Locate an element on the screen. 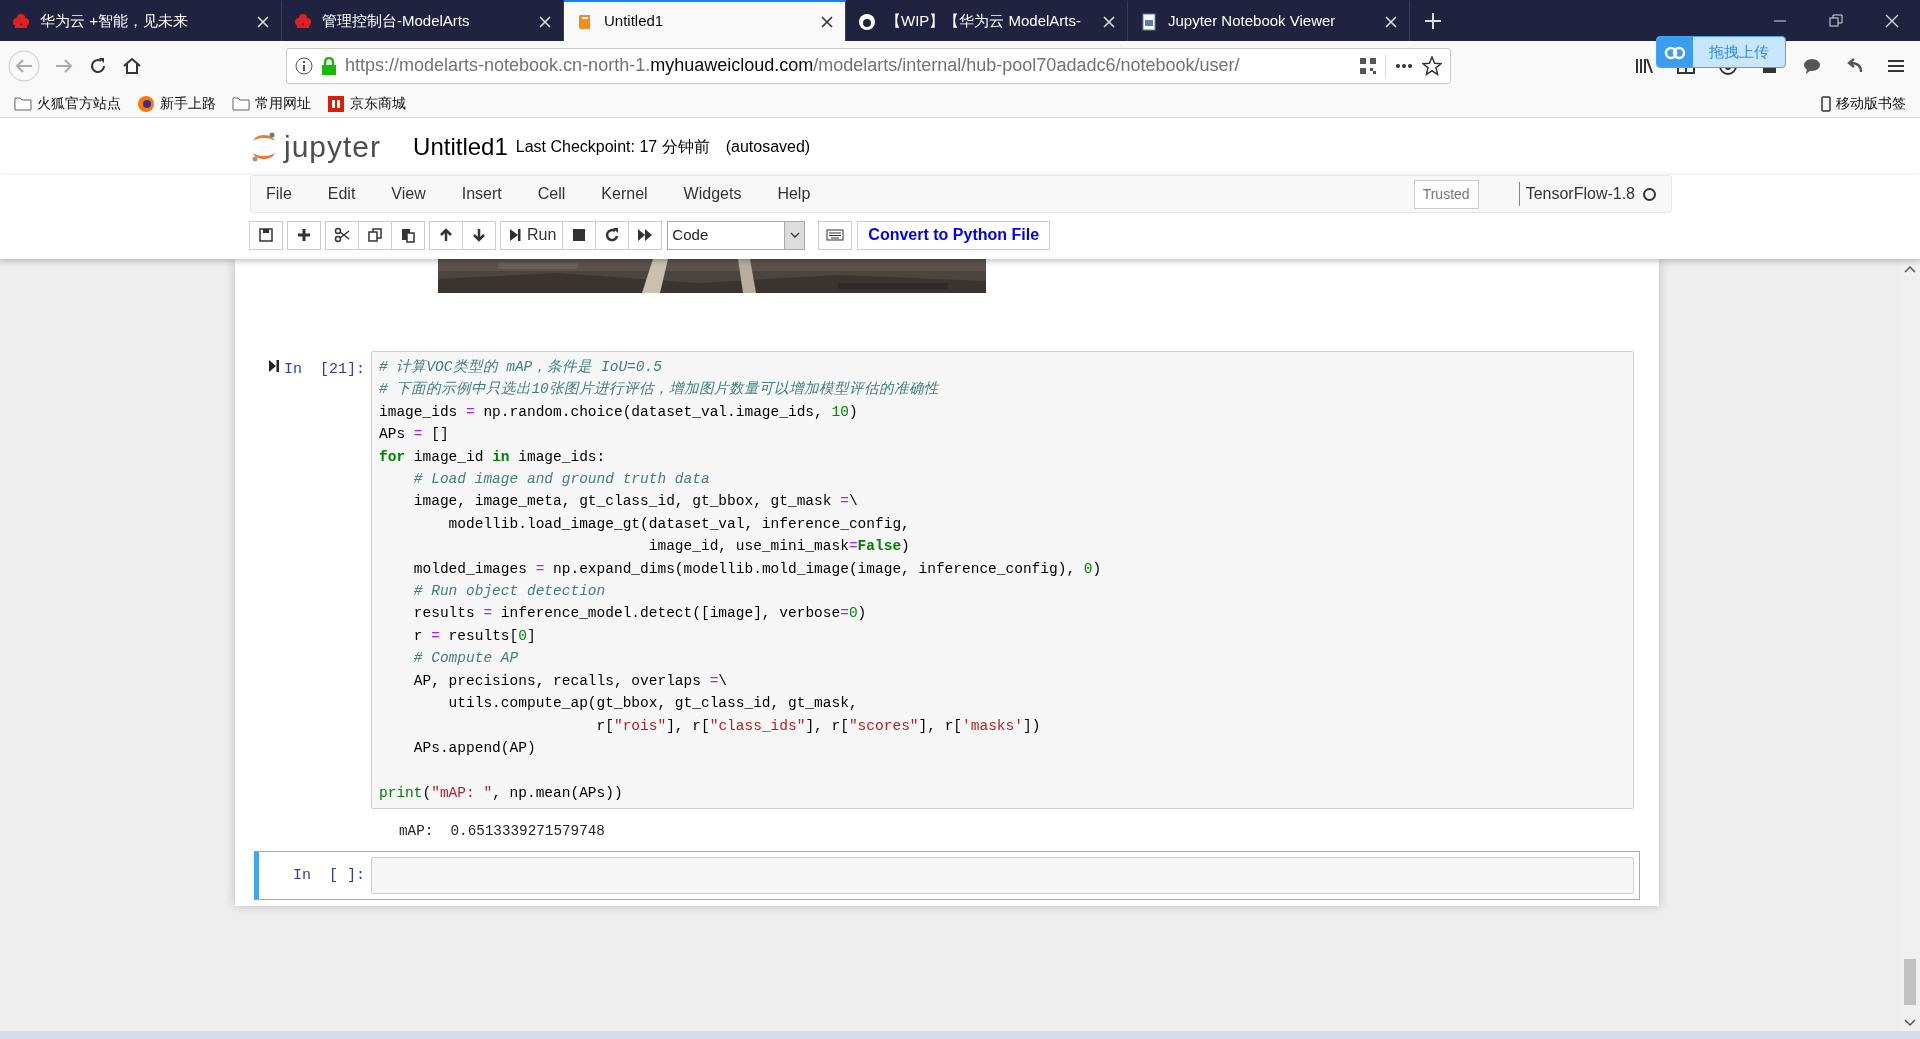  code-line: results = inference_model.detect([image], verbose=0) is located at coordinates (640, 614).